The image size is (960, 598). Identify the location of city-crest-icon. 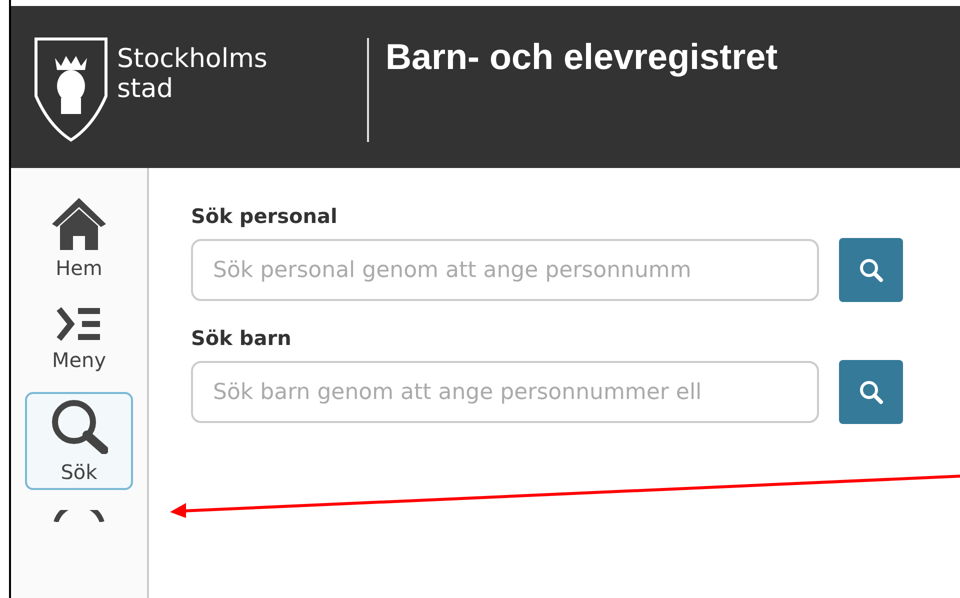
(71, 89).